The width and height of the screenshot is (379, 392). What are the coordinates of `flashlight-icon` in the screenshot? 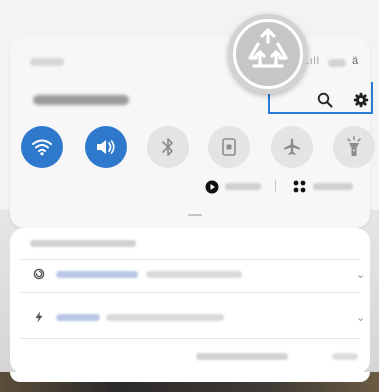 It's located at (354, 146).